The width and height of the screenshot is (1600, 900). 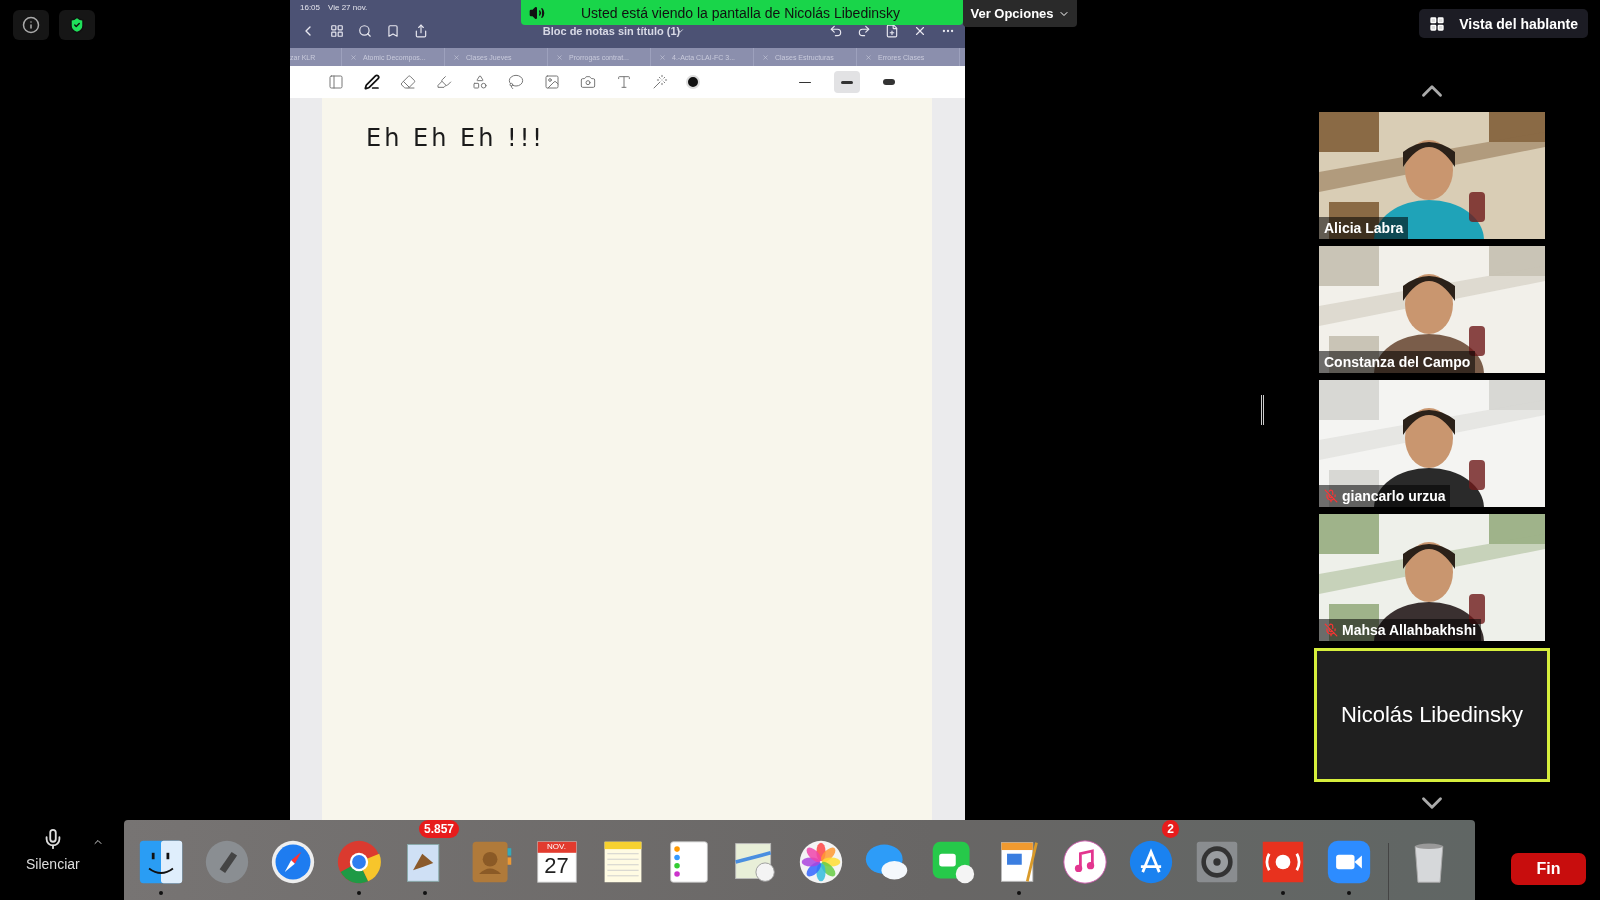 What do you see at coordinates (1020, 13) in the screenshot?
I see `view-options-button: Ver Opciones` at bounding box center [1020, 13].